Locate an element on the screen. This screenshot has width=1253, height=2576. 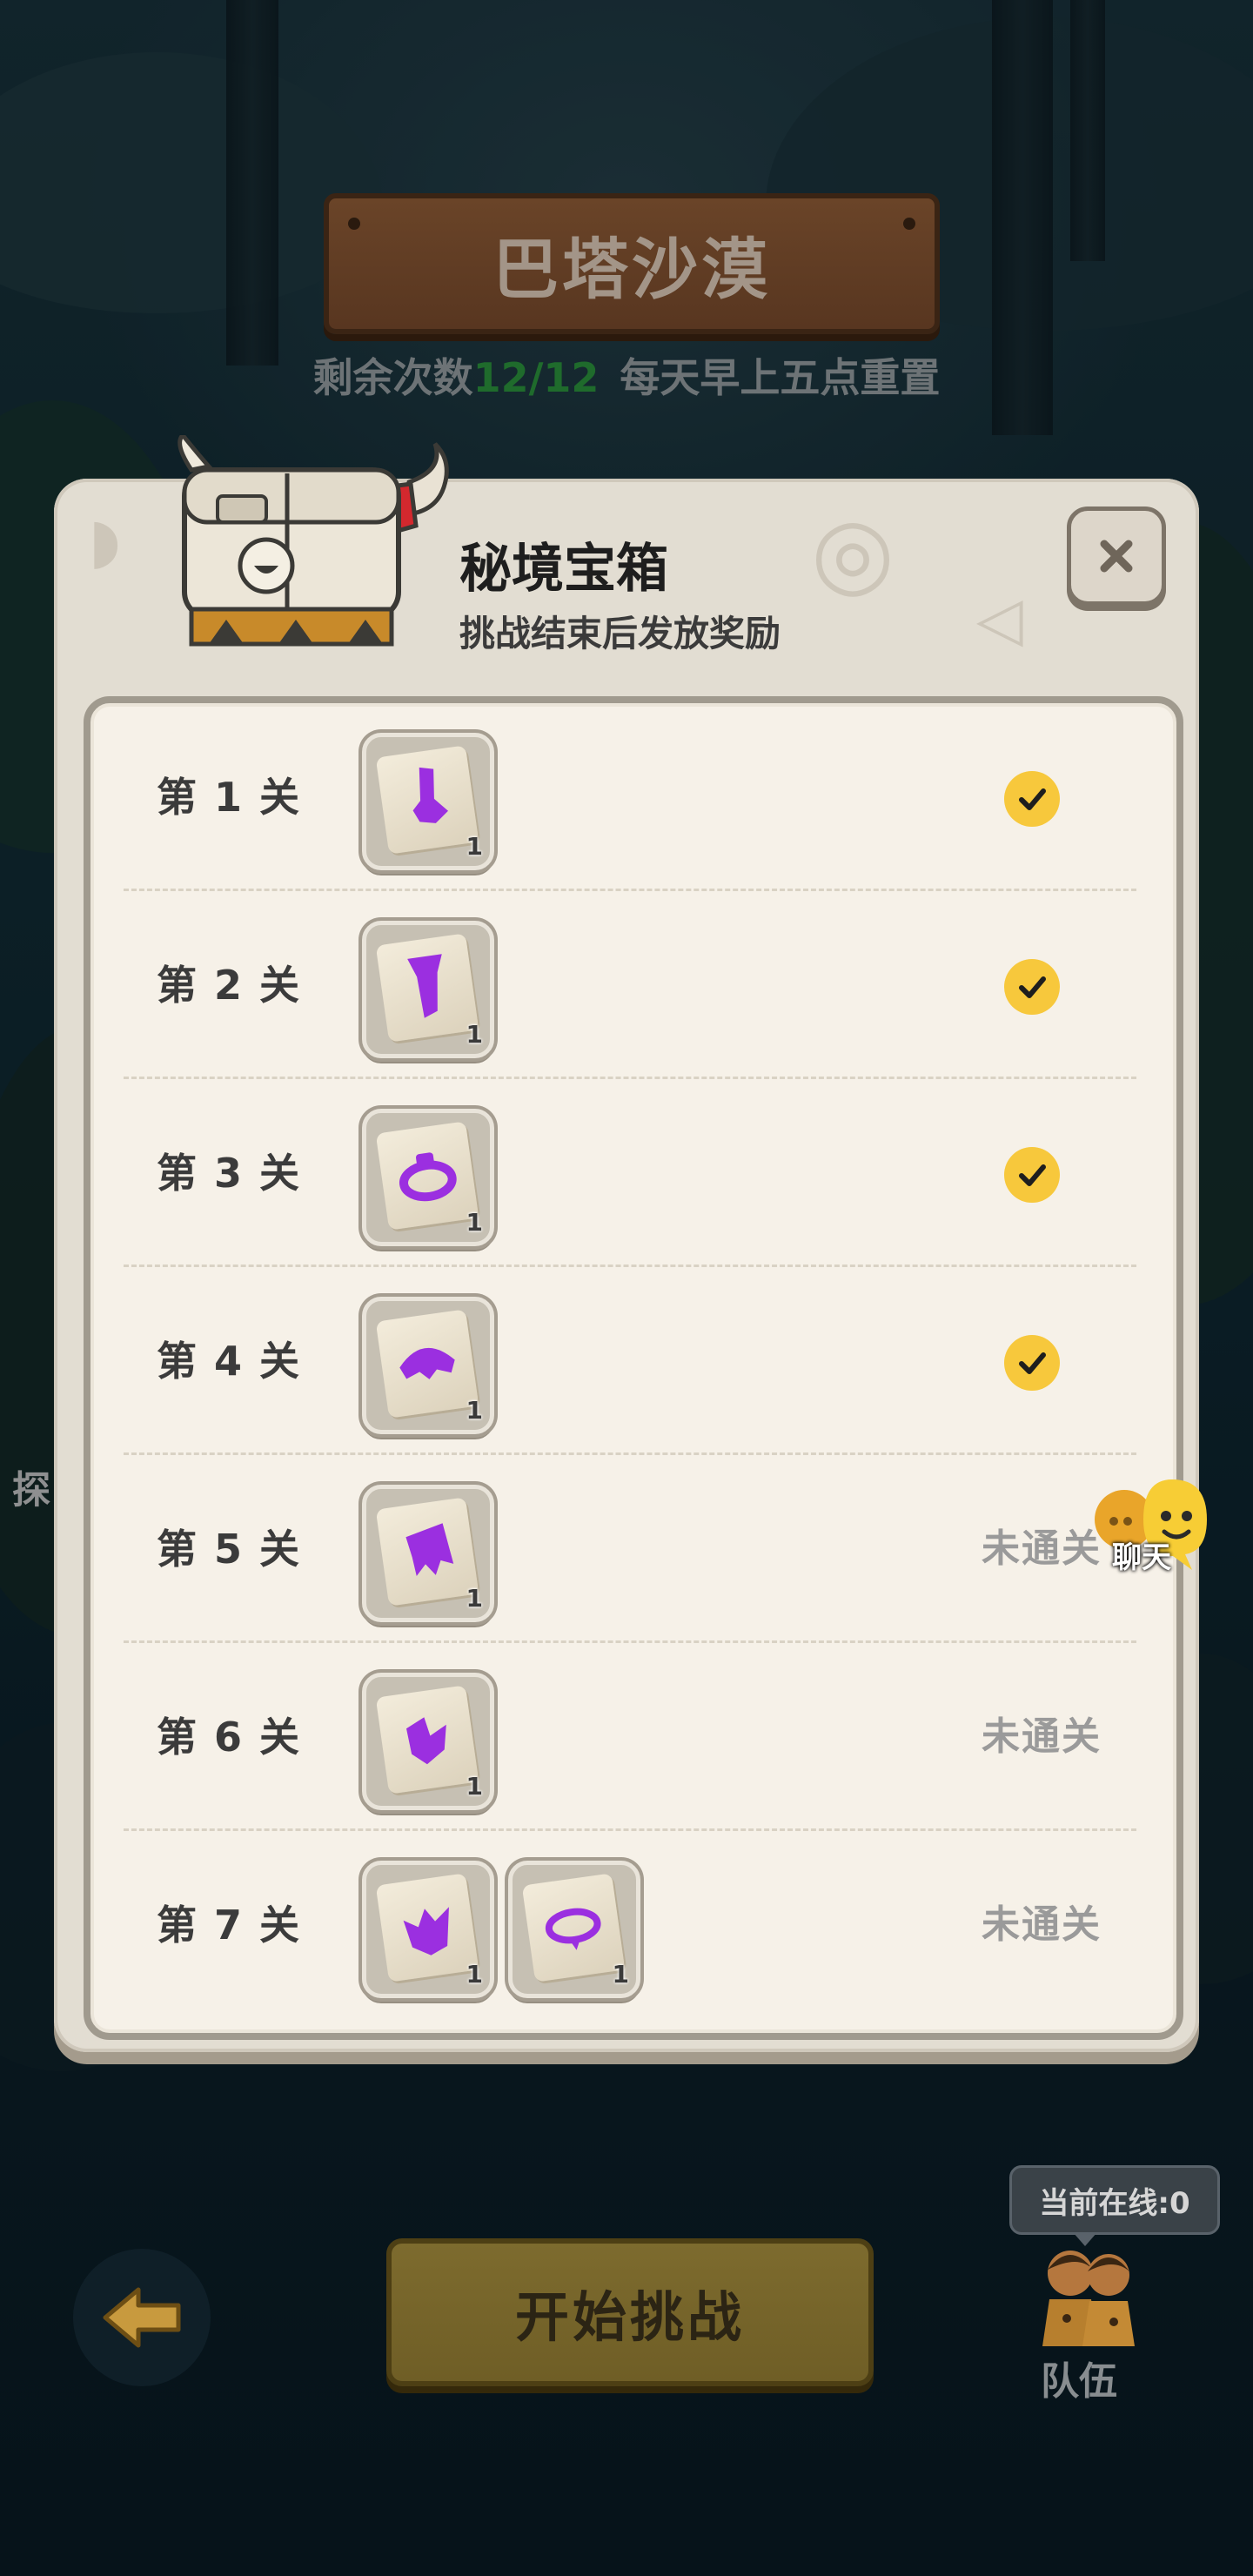
treasure-chest-icon is located at coordinates (313, 541).